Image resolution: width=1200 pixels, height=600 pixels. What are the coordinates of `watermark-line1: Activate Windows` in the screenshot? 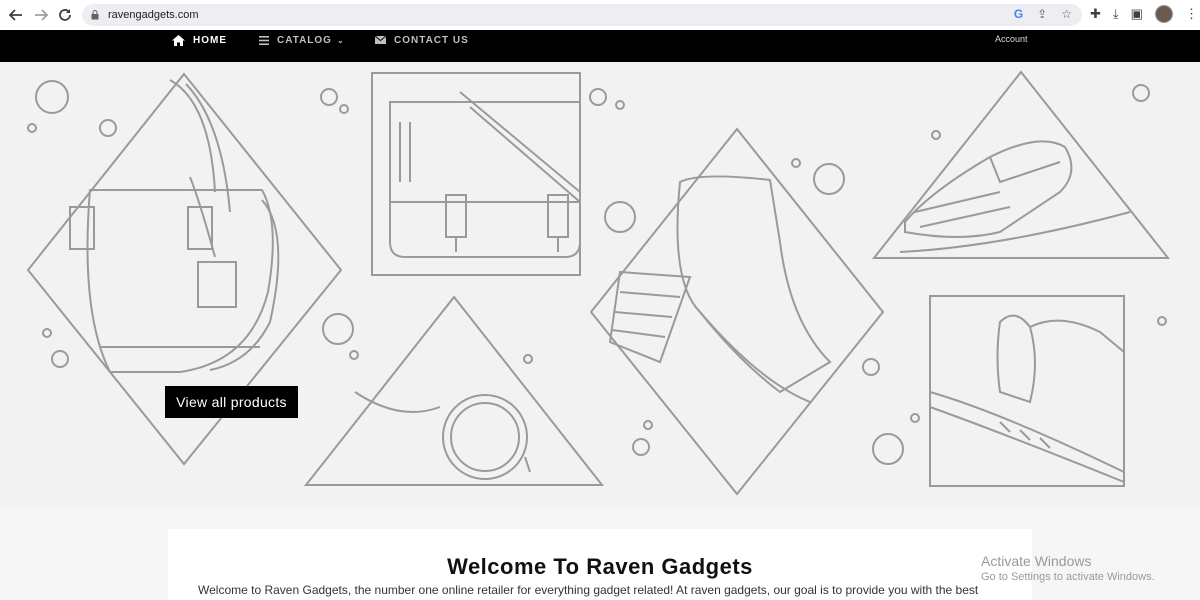 It's located at (1036, 561).